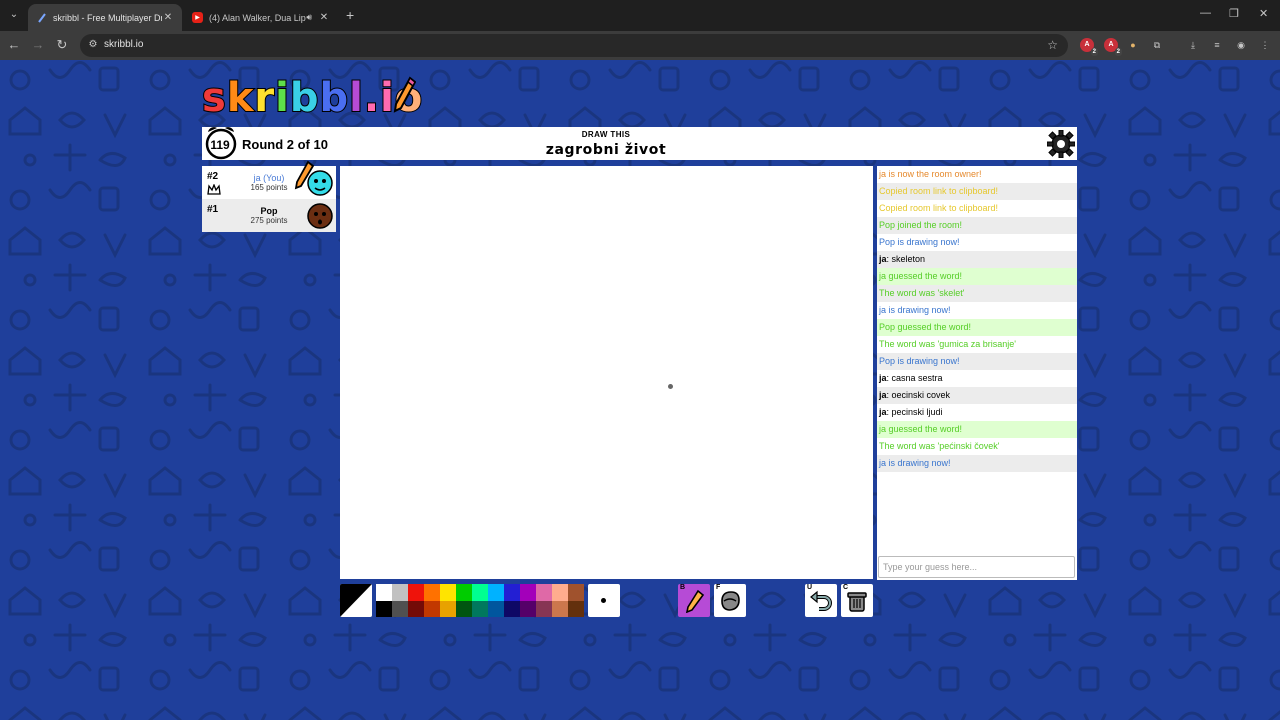  Describe the element at coordinates (350, 15) in the screenshot. I see `new-tab-icon: +` at that location.